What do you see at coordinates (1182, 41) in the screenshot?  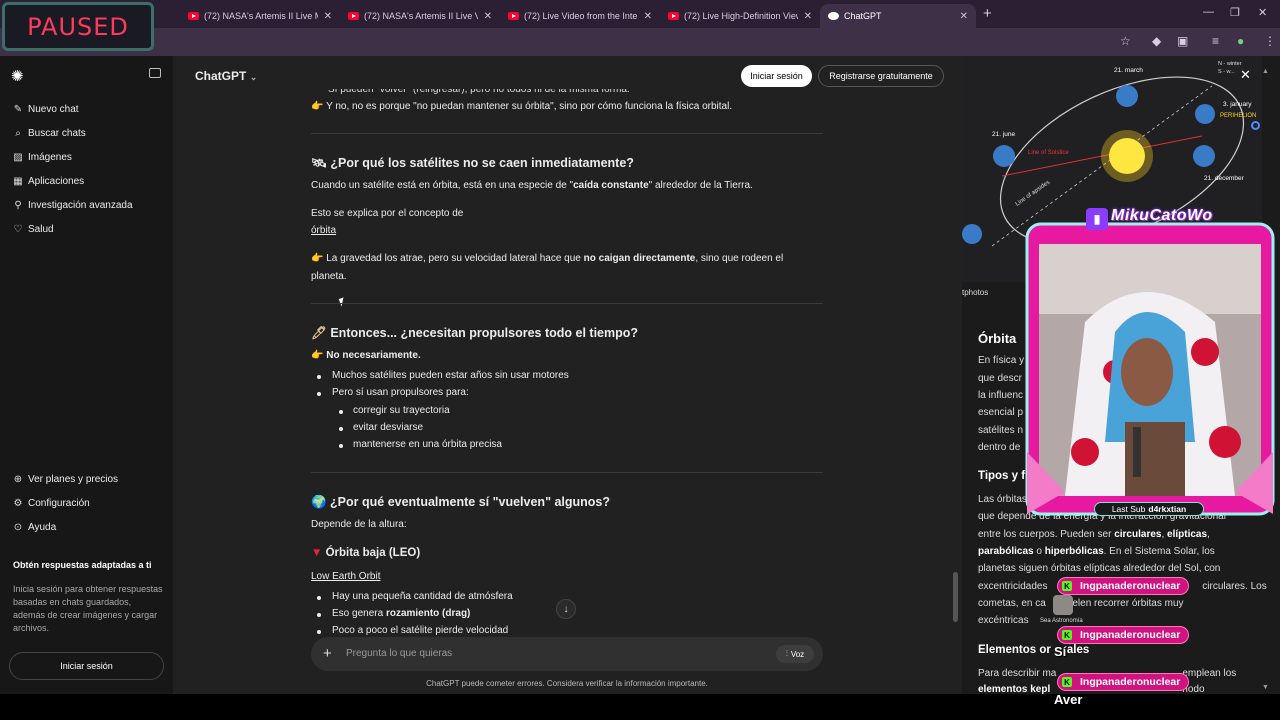 I see `puzzle-icon: ▣` at bounding box center [1182, 41].